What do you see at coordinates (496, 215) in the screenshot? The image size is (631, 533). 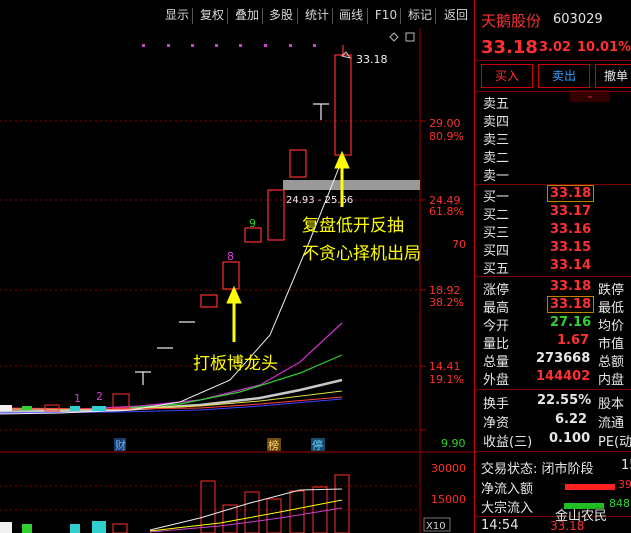 I see `order-buy-label: 买二` at bounding box center [496, 215].